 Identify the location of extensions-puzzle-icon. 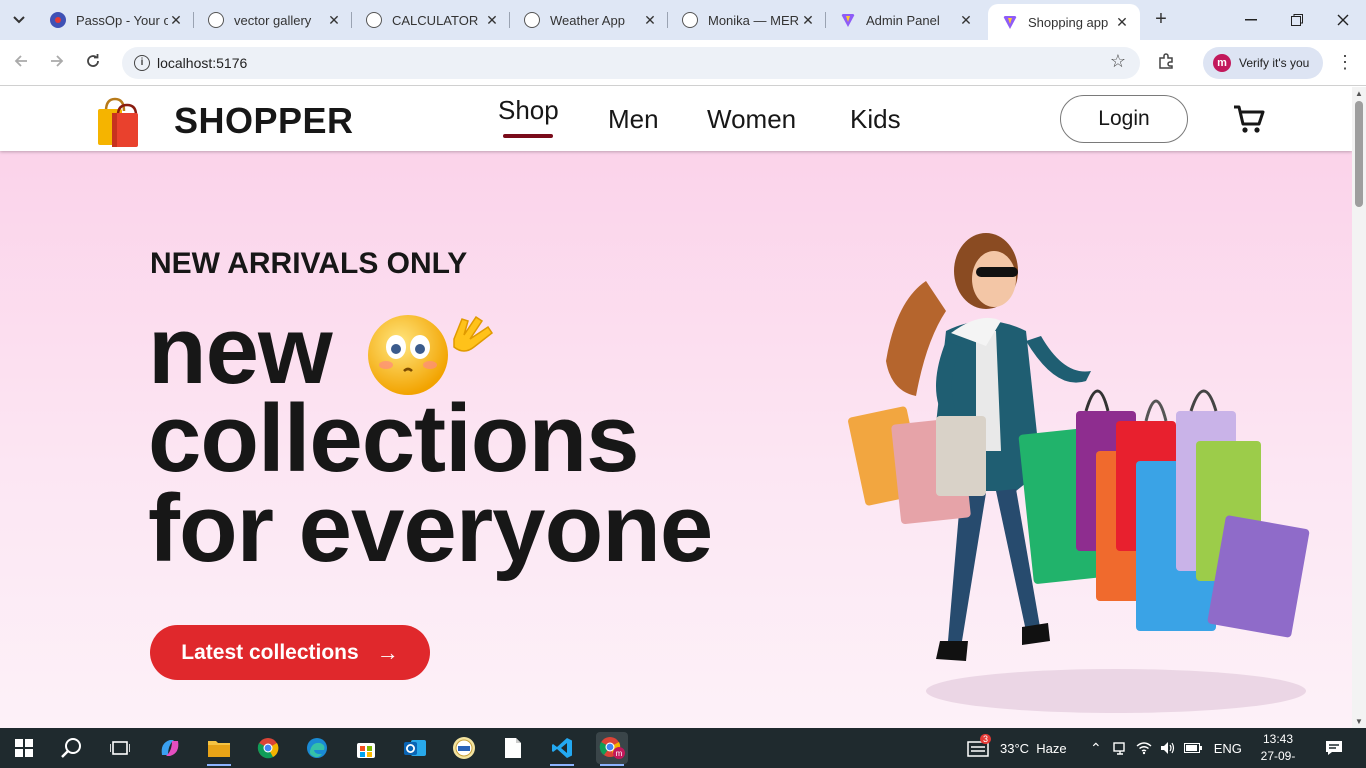
(1166, 63).